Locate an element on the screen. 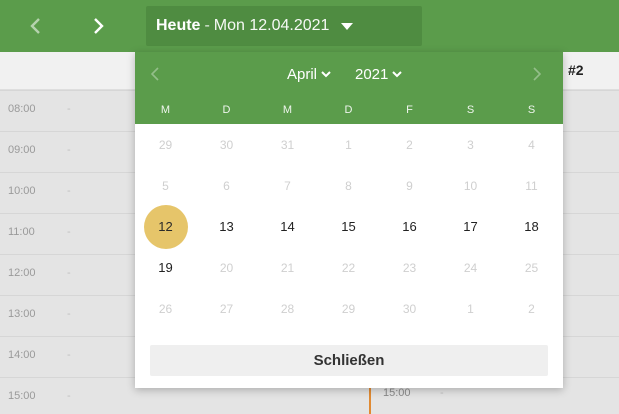 Image resolution: width=619 pixels, height=414 pixels. today-label: Heute is located at coordinates (178, 25).